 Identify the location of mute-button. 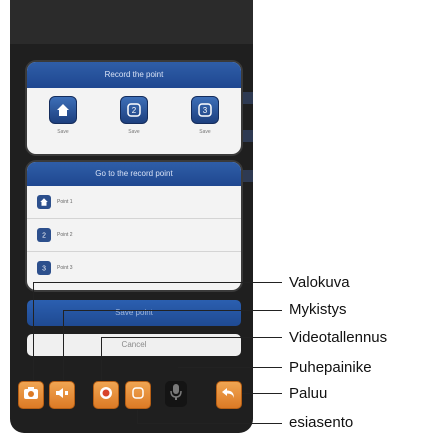
(62, 395).